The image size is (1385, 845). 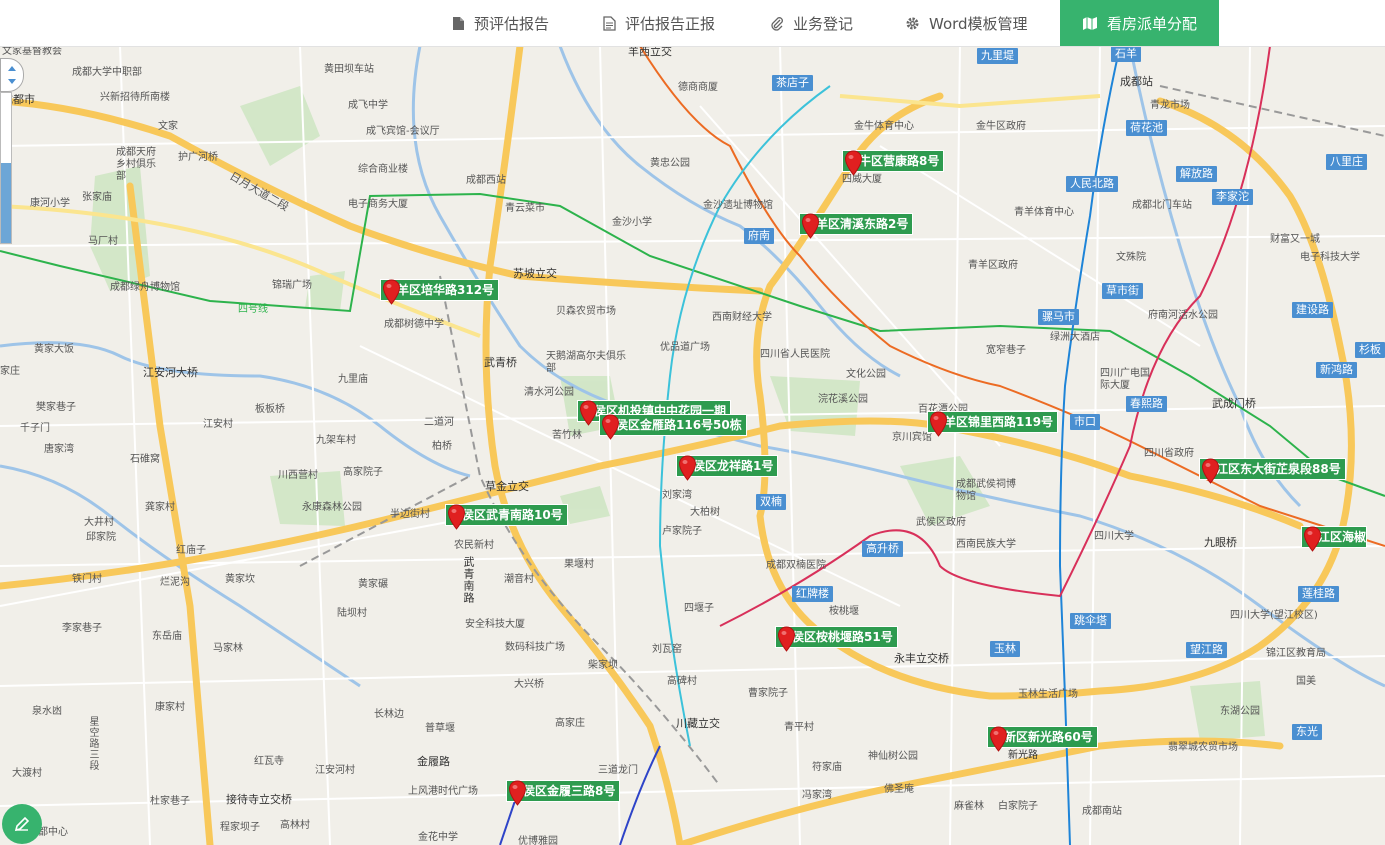 What do you see at coordinates (486, 180) in the screenshot?
I see `map-place-label: 成都西站` at bounding box center [486, 180].